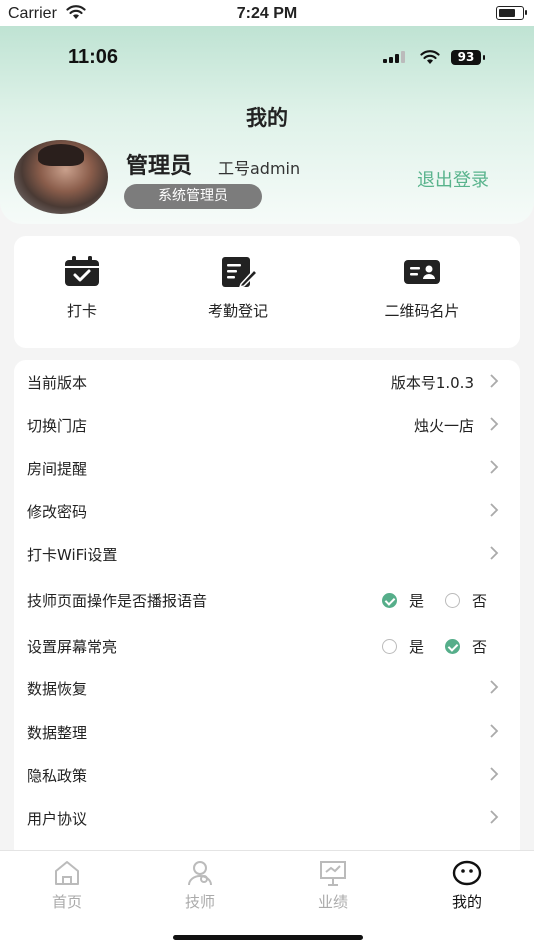 The image size is (534, 951). Describe the element at coordinates (267, 775) in the screenshot. I see `privacy-policy-row: 隐私政策` at that location.